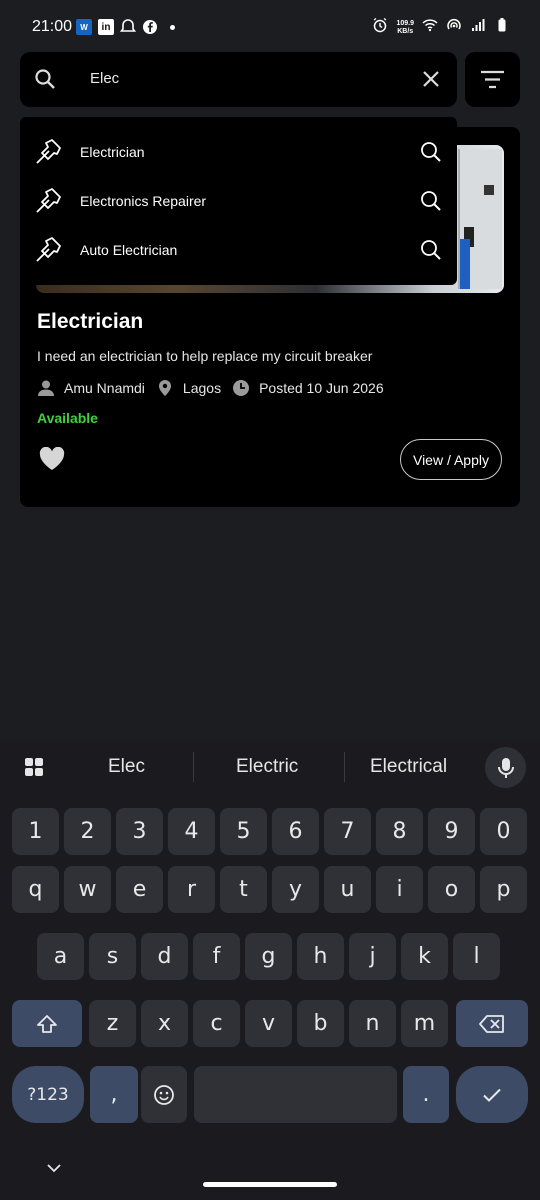 The image size is (540, 1200). I want to click on job-posted-date: Posted 10 Jun 2026, so click(321, 388).